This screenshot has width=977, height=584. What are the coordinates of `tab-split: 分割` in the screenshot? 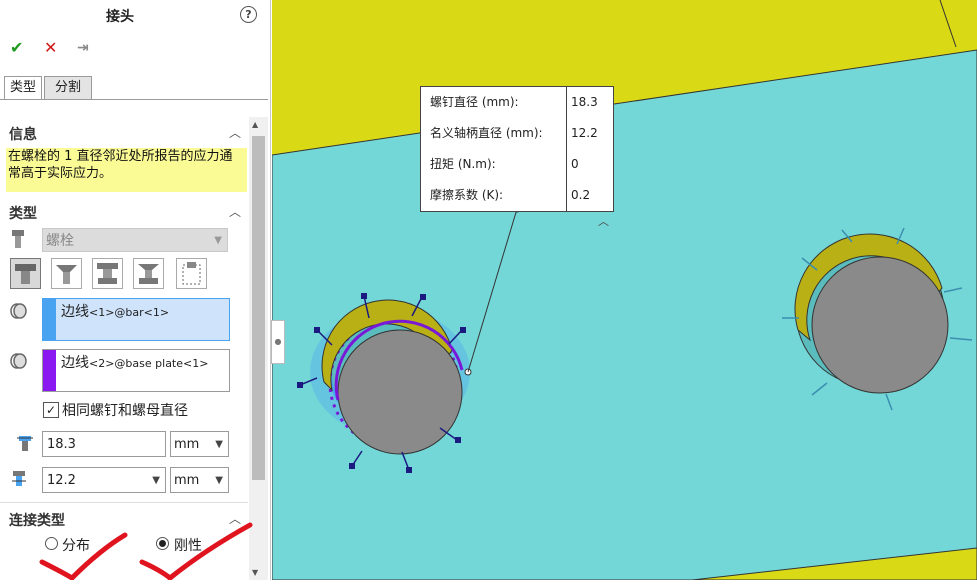 It's located at (68, 88).